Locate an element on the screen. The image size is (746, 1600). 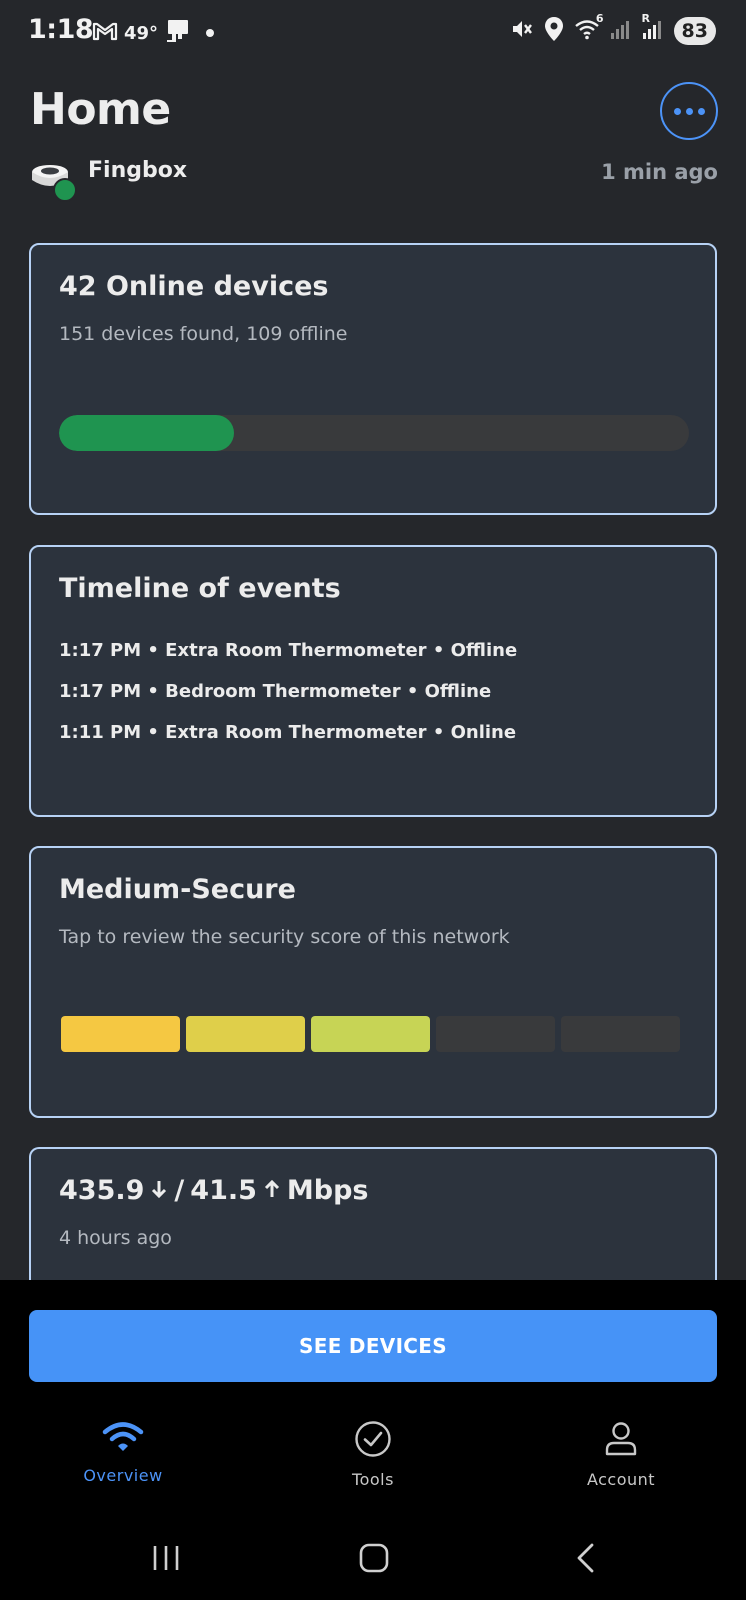
status-bar: 1:18 49° 6 R 83 is located at coordinates (373, 33).